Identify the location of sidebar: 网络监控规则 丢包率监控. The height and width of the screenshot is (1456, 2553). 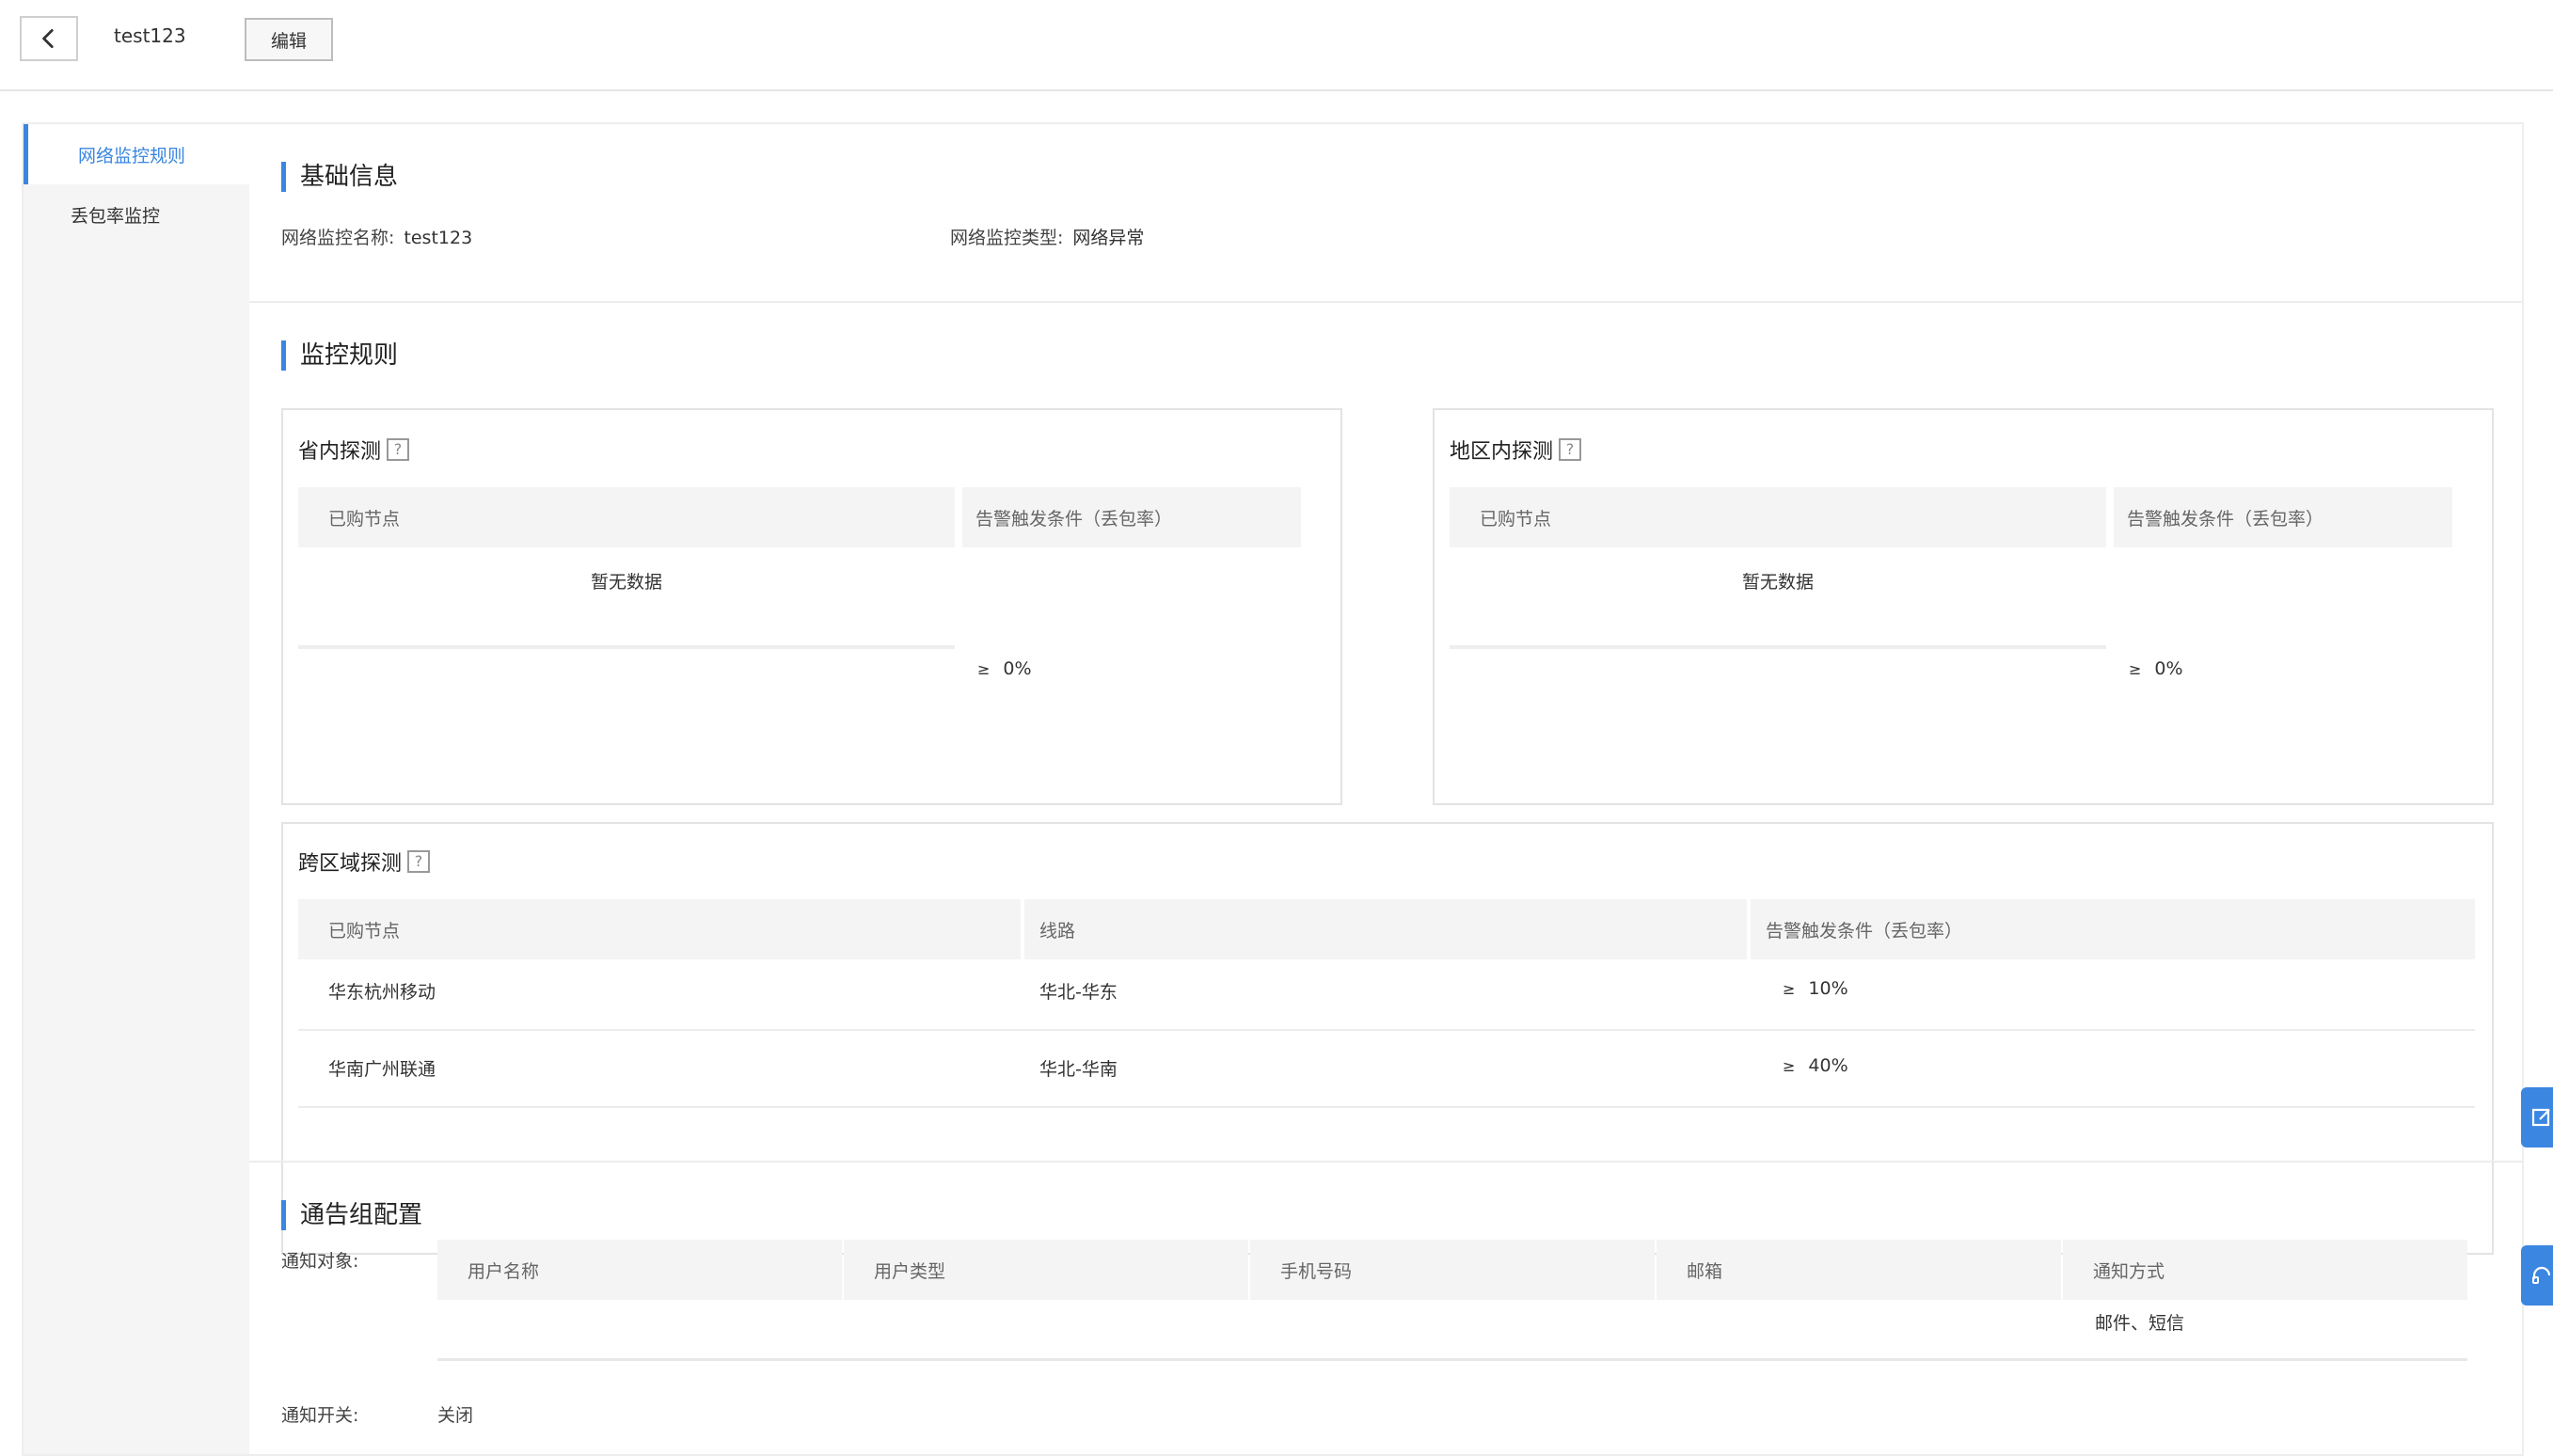
(136, 789).